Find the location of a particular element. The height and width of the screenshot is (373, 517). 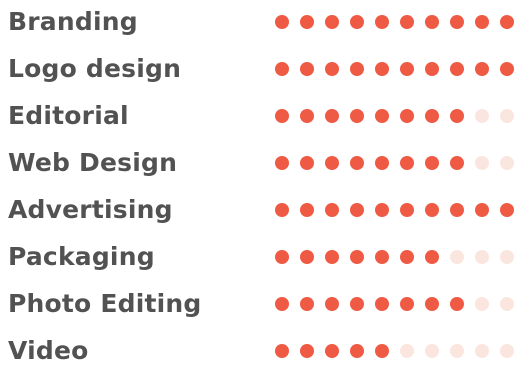

skill-row-web-design: Web Design is located at coordinates (258, 163).